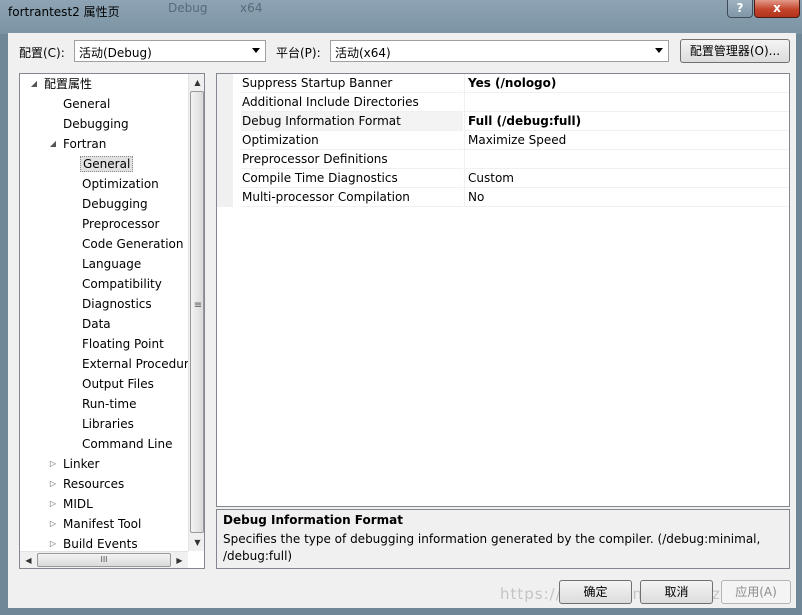 The height and width of the screenshot is (615, 802). What do you see at coordinates (68, 84) in the screenshot?
I see `tree-node-label: 配置属性` at bounding box center [68, 84].